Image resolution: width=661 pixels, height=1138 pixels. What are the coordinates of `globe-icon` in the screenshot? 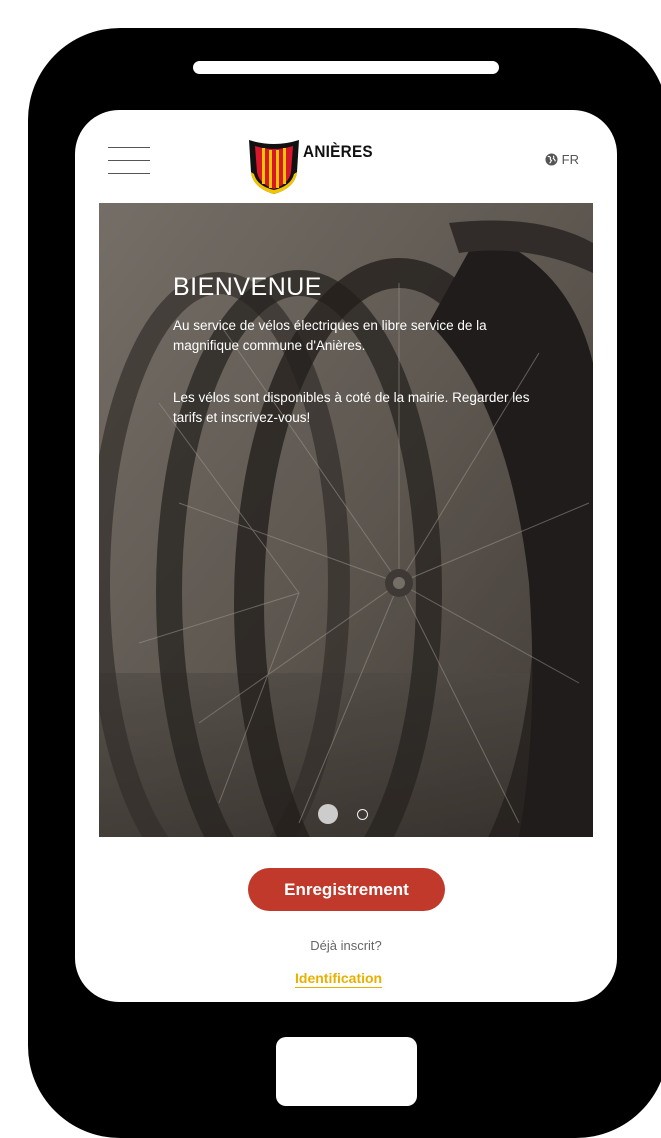 It's located at (551, 159).